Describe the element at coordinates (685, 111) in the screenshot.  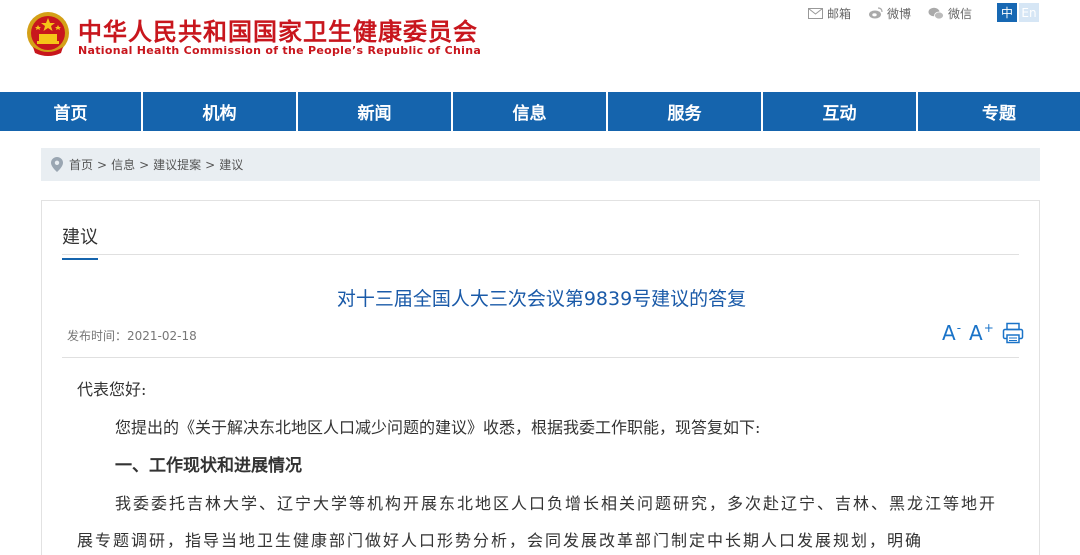
I see `nav-item-services: 服务` at that location.